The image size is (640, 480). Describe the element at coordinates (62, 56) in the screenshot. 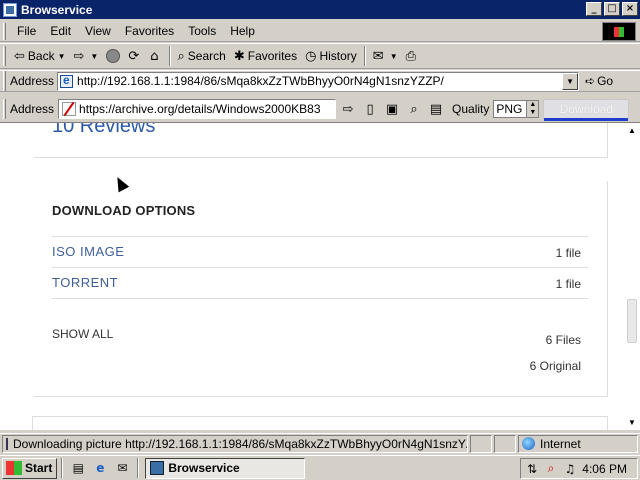

I see `back-dropdown-icon: ▼` at that location.